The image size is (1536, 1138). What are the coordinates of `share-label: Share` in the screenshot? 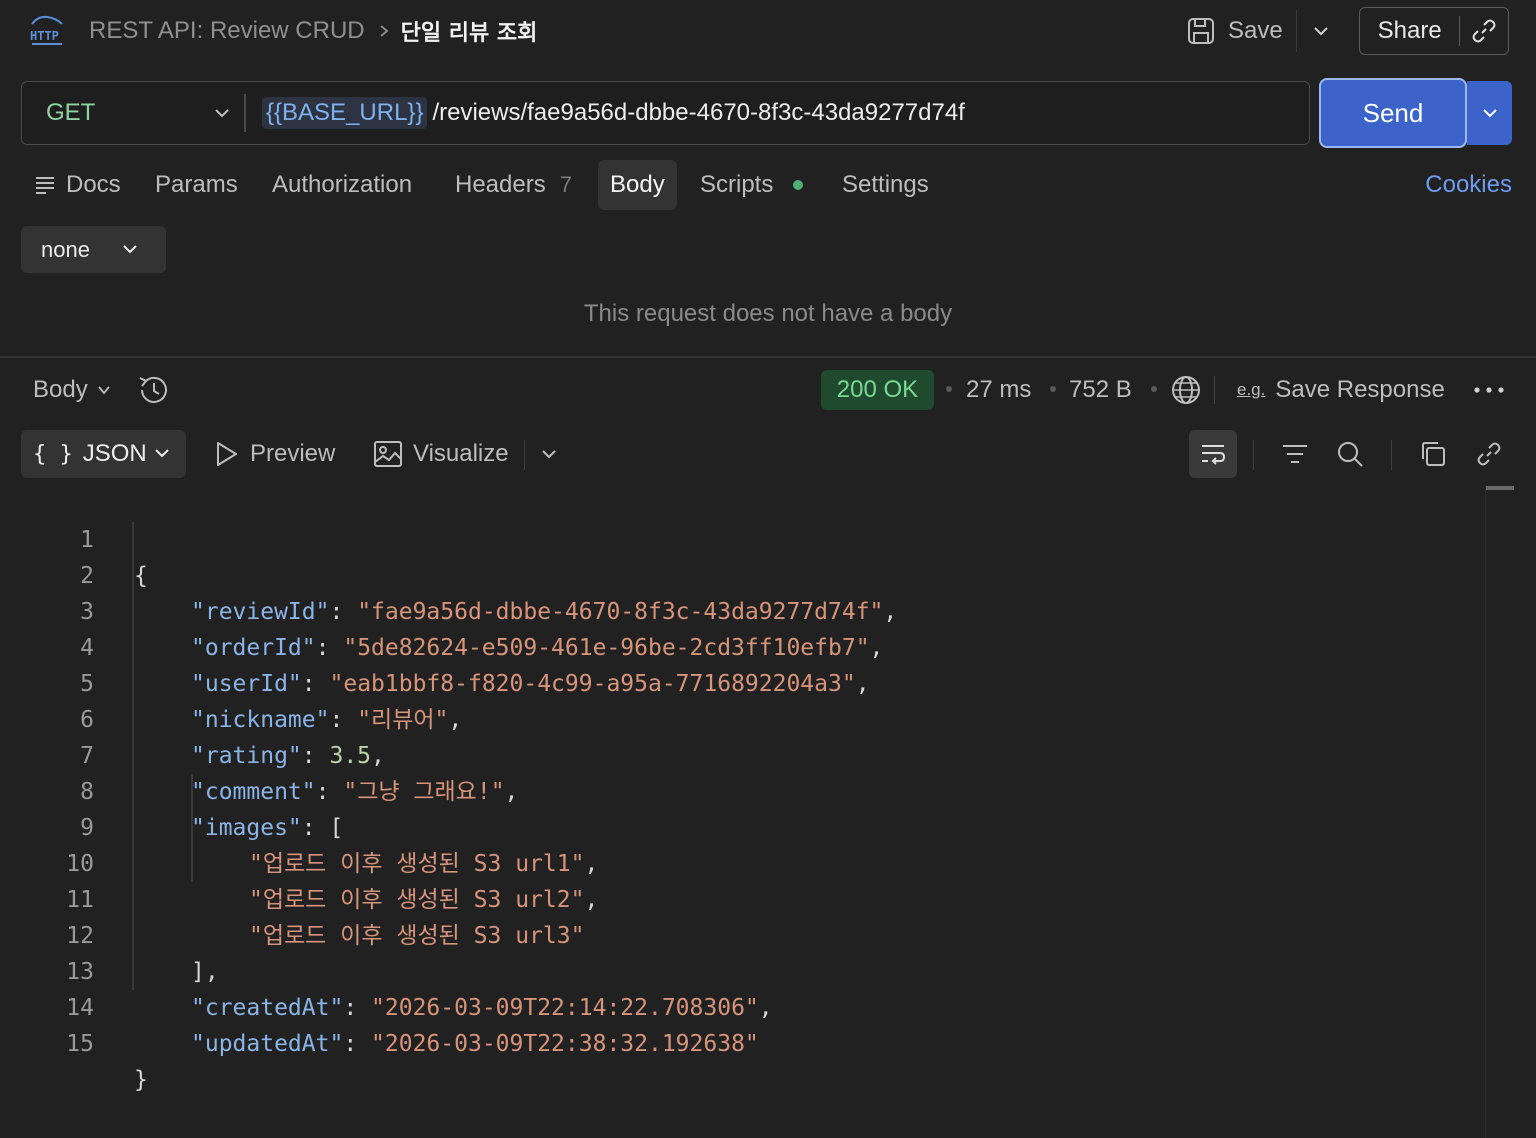 It's located at (1409, 30).